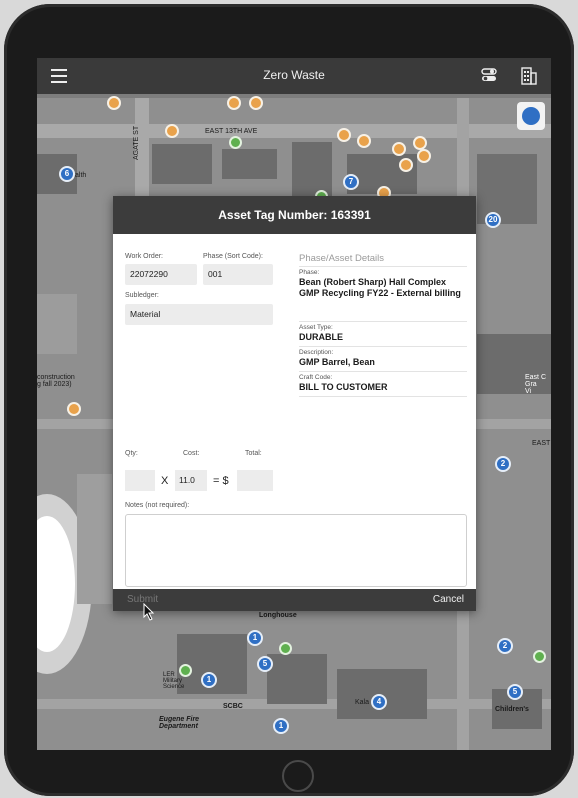 The width and height of the screenshot is (578, 798). Describe the element at coordinates (149, 612) in the screenshot. I see `mouse-cursor-icon` at that location.